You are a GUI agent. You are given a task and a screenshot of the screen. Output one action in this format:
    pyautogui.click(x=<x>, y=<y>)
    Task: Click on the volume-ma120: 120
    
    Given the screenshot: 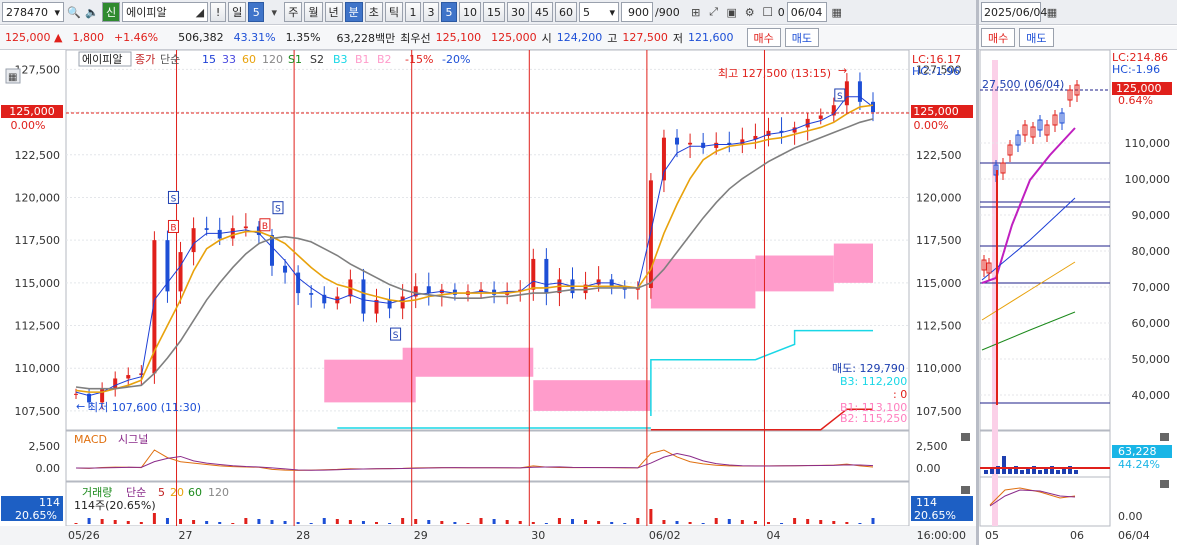 What is the action you would take?
    pyautogui.click(x=218, y=492)
    